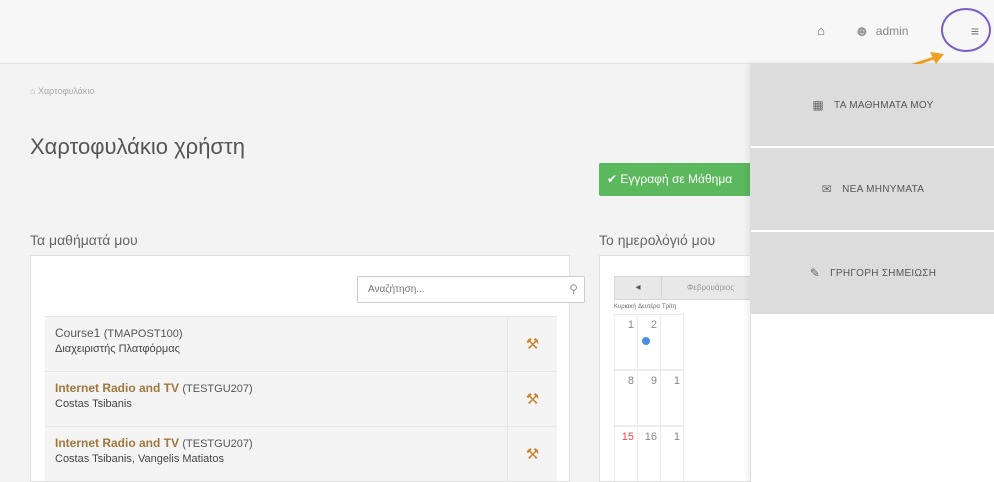 This screenshot has width=994, height=482. I want to click on calendar-nav: ◂ Φεβρουάριος, so click(686, 288).